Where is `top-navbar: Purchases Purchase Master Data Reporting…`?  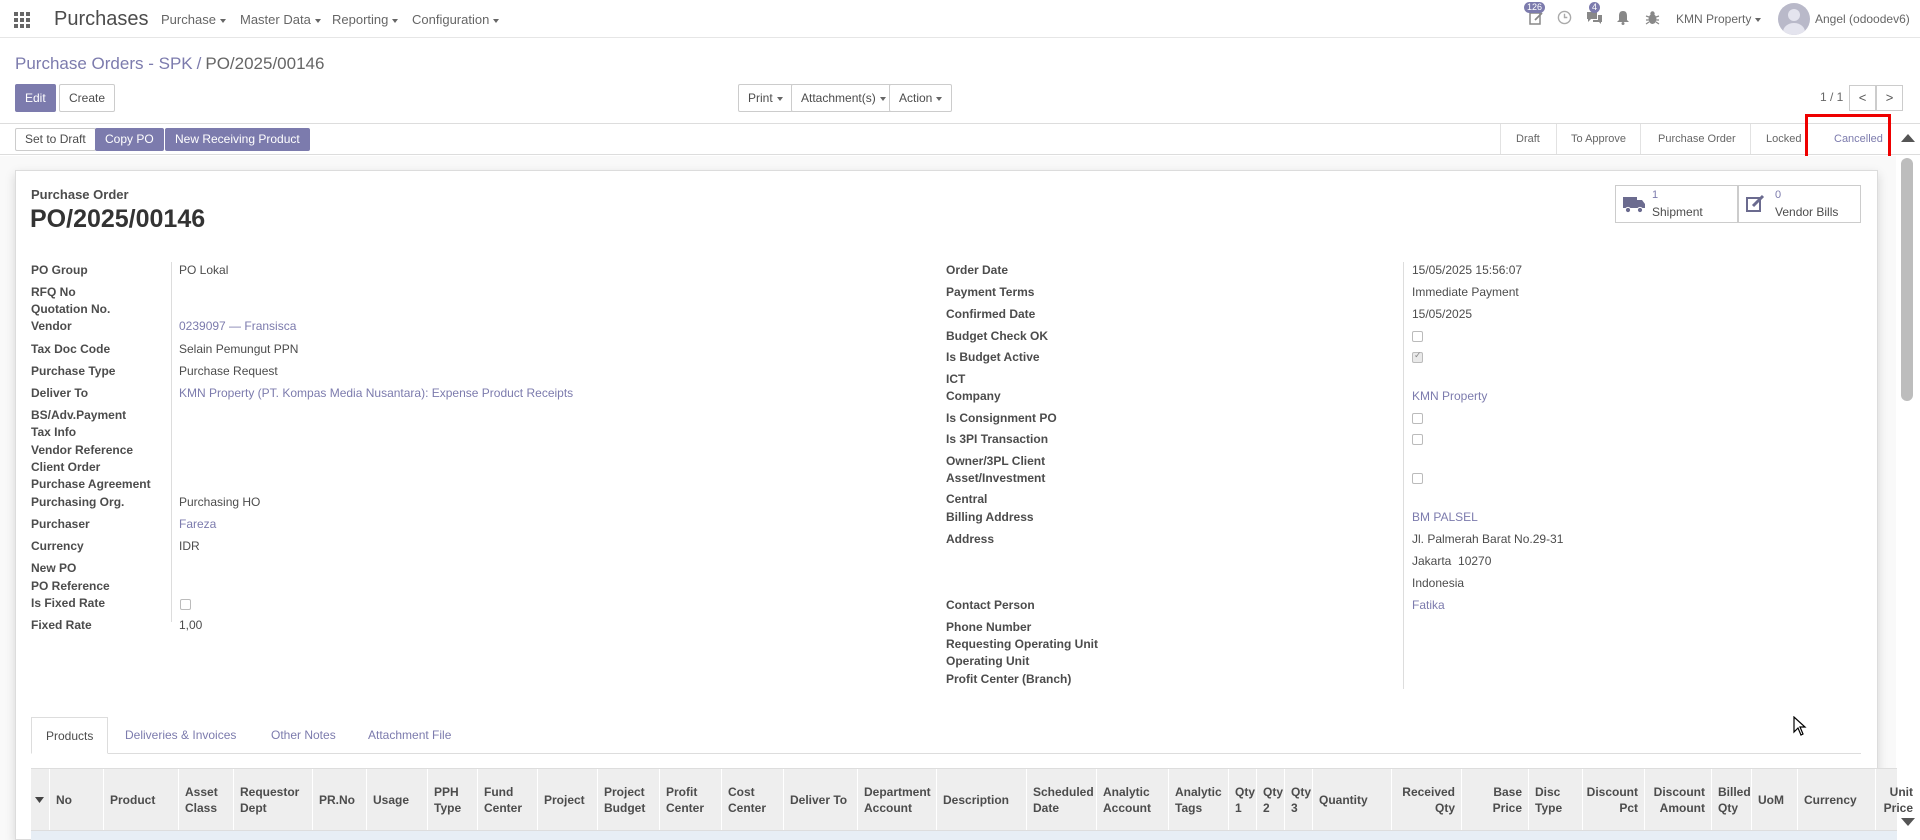
top-navbar: Purchases Purchase Master Data Reporting… is located at coordinates (960, 19).